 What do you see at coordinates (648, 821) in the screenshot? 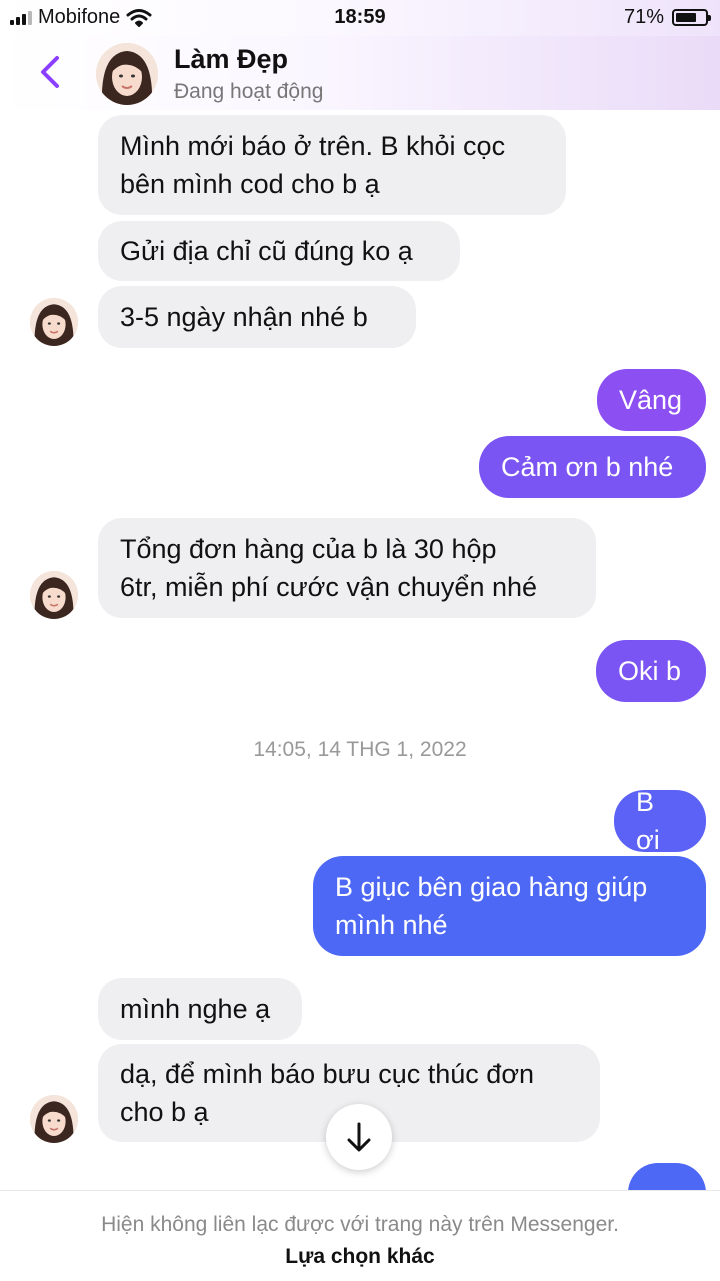
I see `message-line: B ơi` at bounding box center [648, 821].